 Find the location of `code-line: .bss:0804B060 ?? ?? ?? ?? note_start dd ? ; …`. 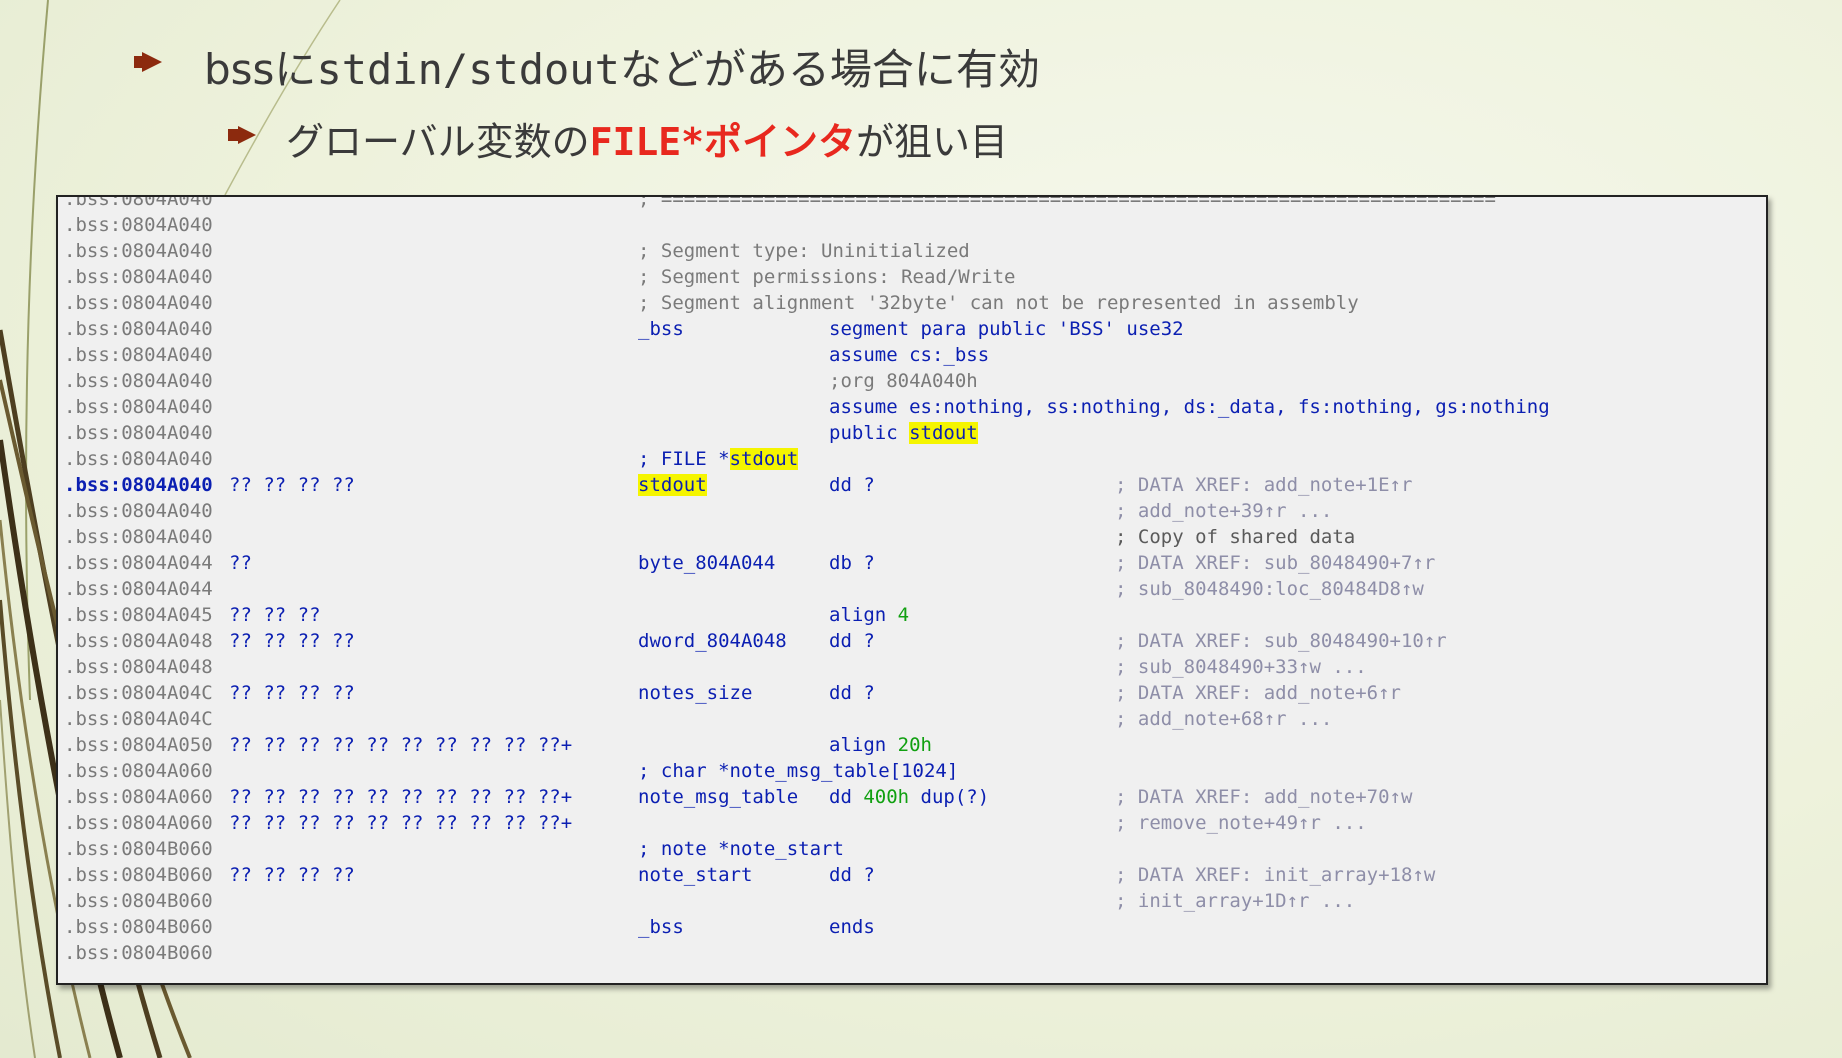

code-line: .bss:0804B060 ?? ?? ?? ?? note_start dd ? ; … is located at coordinates (912, 877).